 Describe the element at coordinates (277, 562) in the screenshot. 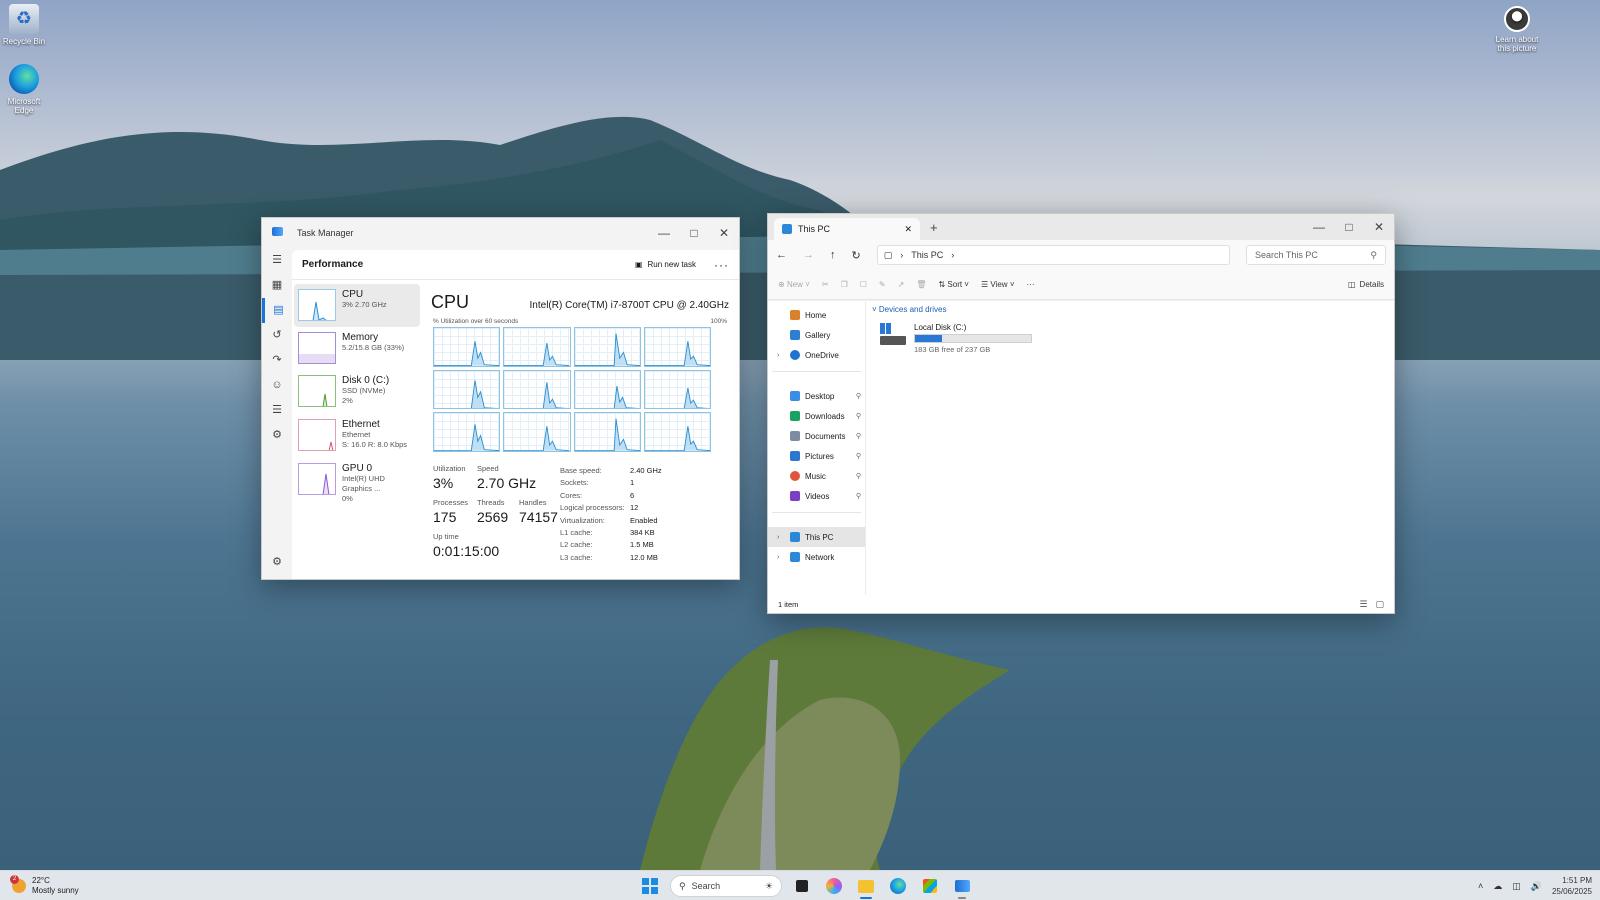

I see `settings-icon: ⚙` at that location.